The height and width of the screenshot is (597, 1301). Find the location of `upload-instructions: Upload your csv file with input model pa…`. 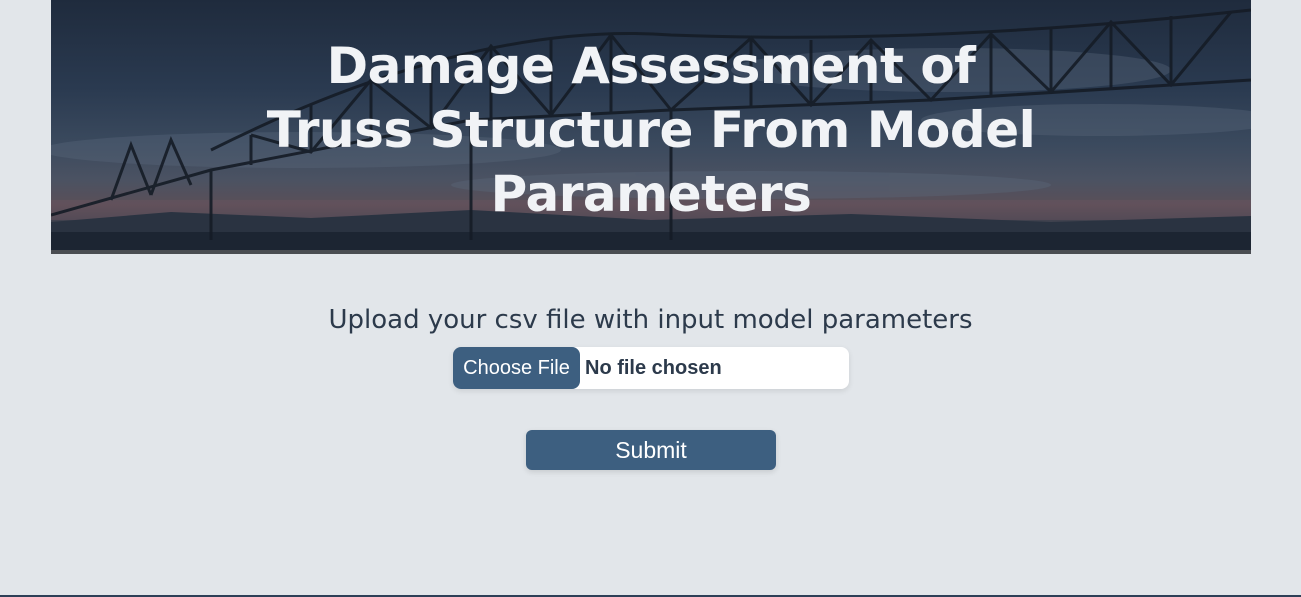

upload-instructions: Upload your csv file with input model pa… is located at coordinates (650, 320).